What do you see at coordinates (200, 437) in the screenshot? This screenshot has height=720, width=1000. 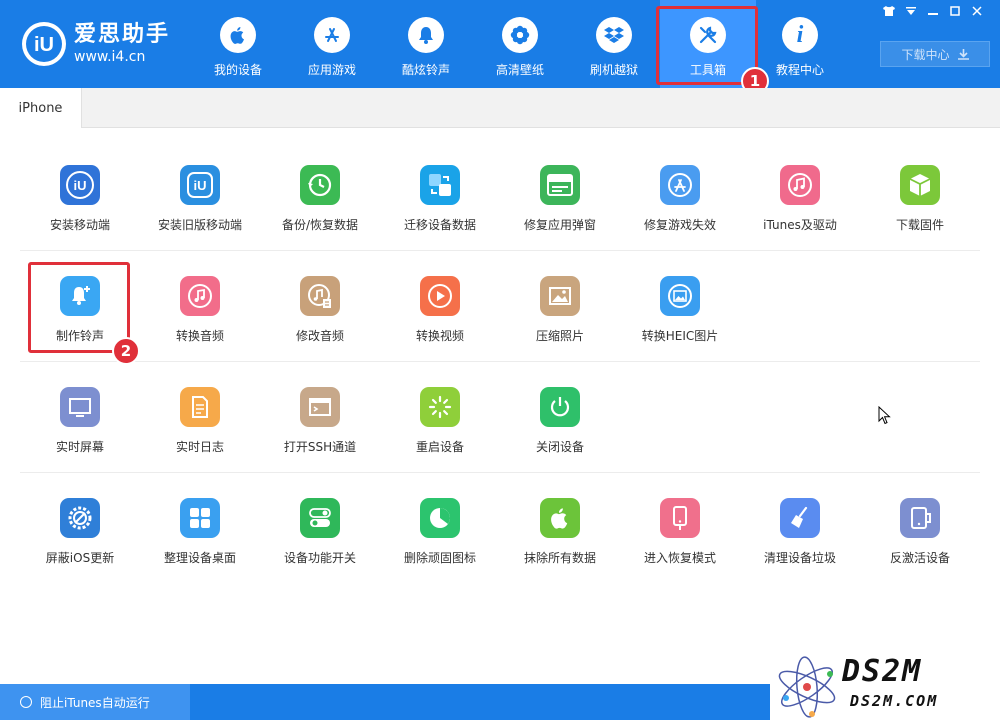 I see `tool-realtime-log: 实时日志` at bounding box center [200, 437].